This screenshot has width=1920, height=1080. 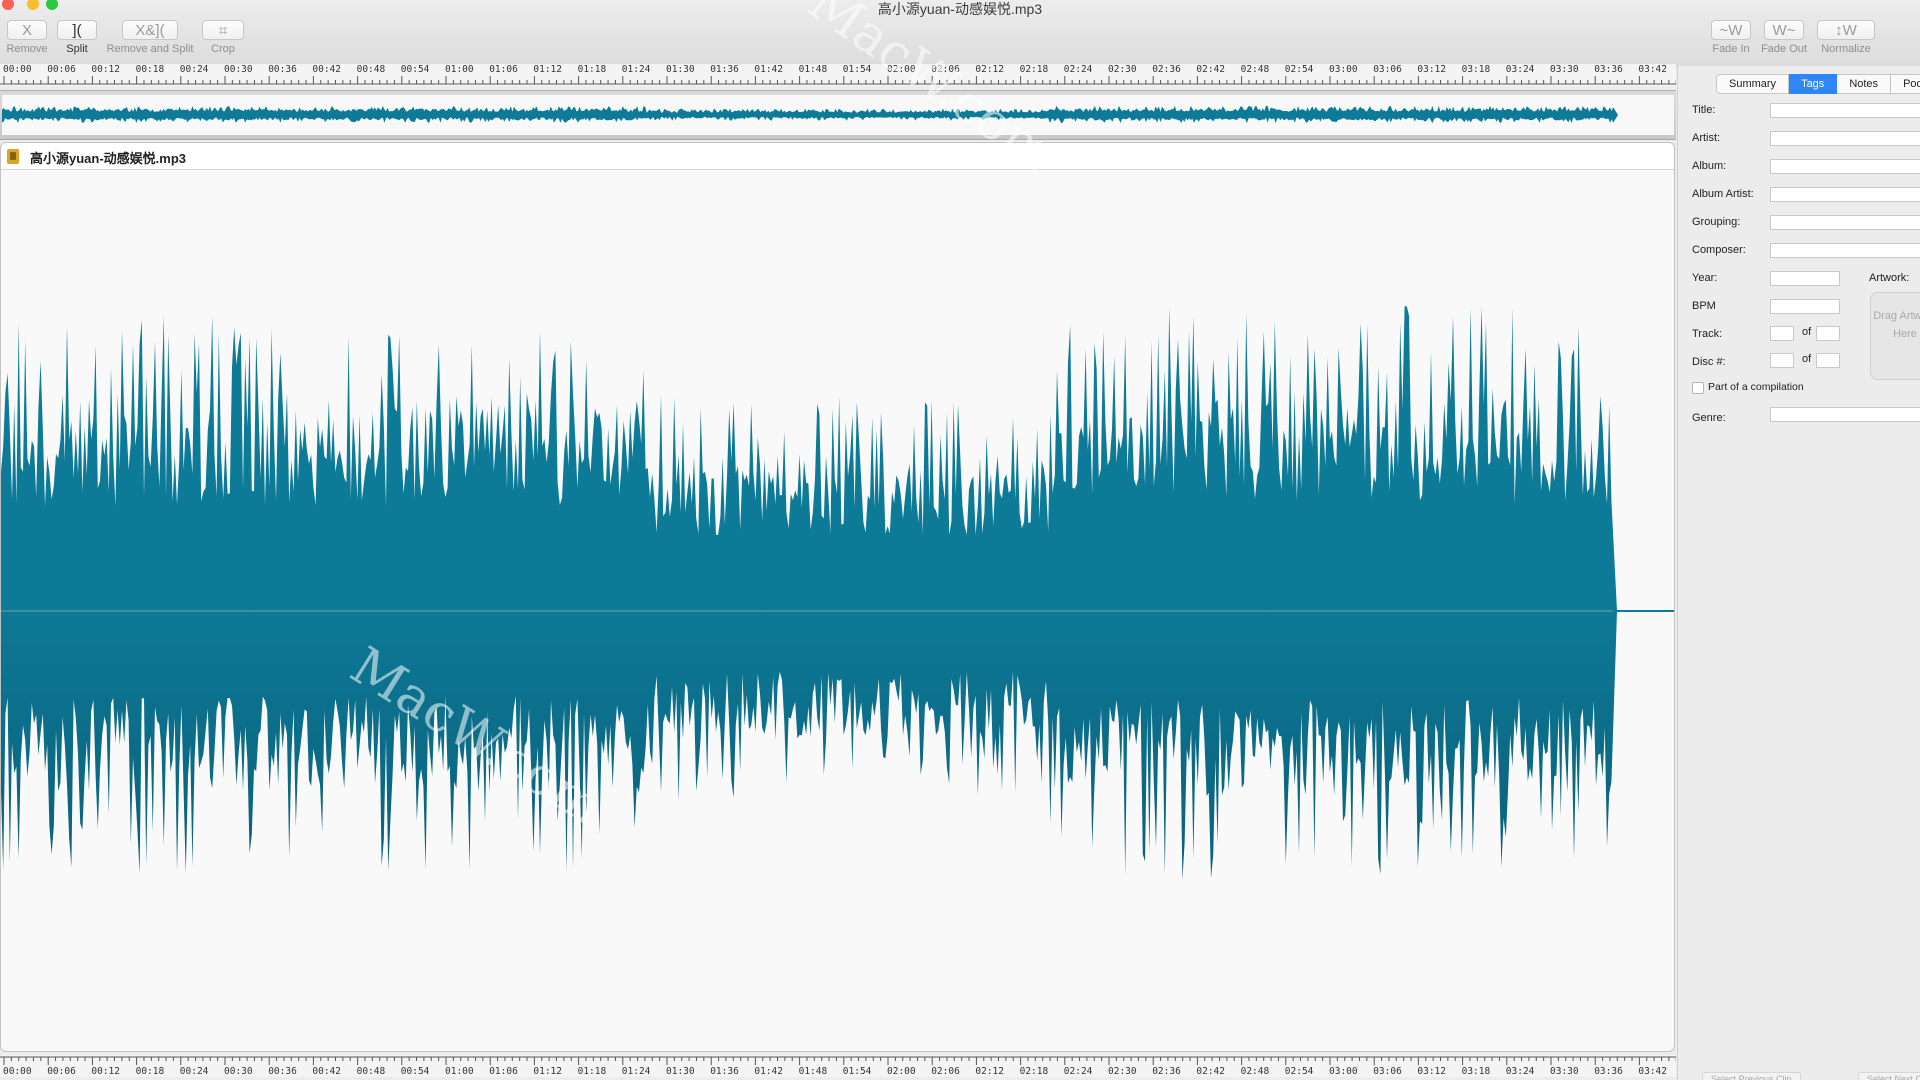 What do you see at coordinates (768, 69) in the screenshot?
I see `ruler-tick-label: 01:42` at bounding box center [768, 69].